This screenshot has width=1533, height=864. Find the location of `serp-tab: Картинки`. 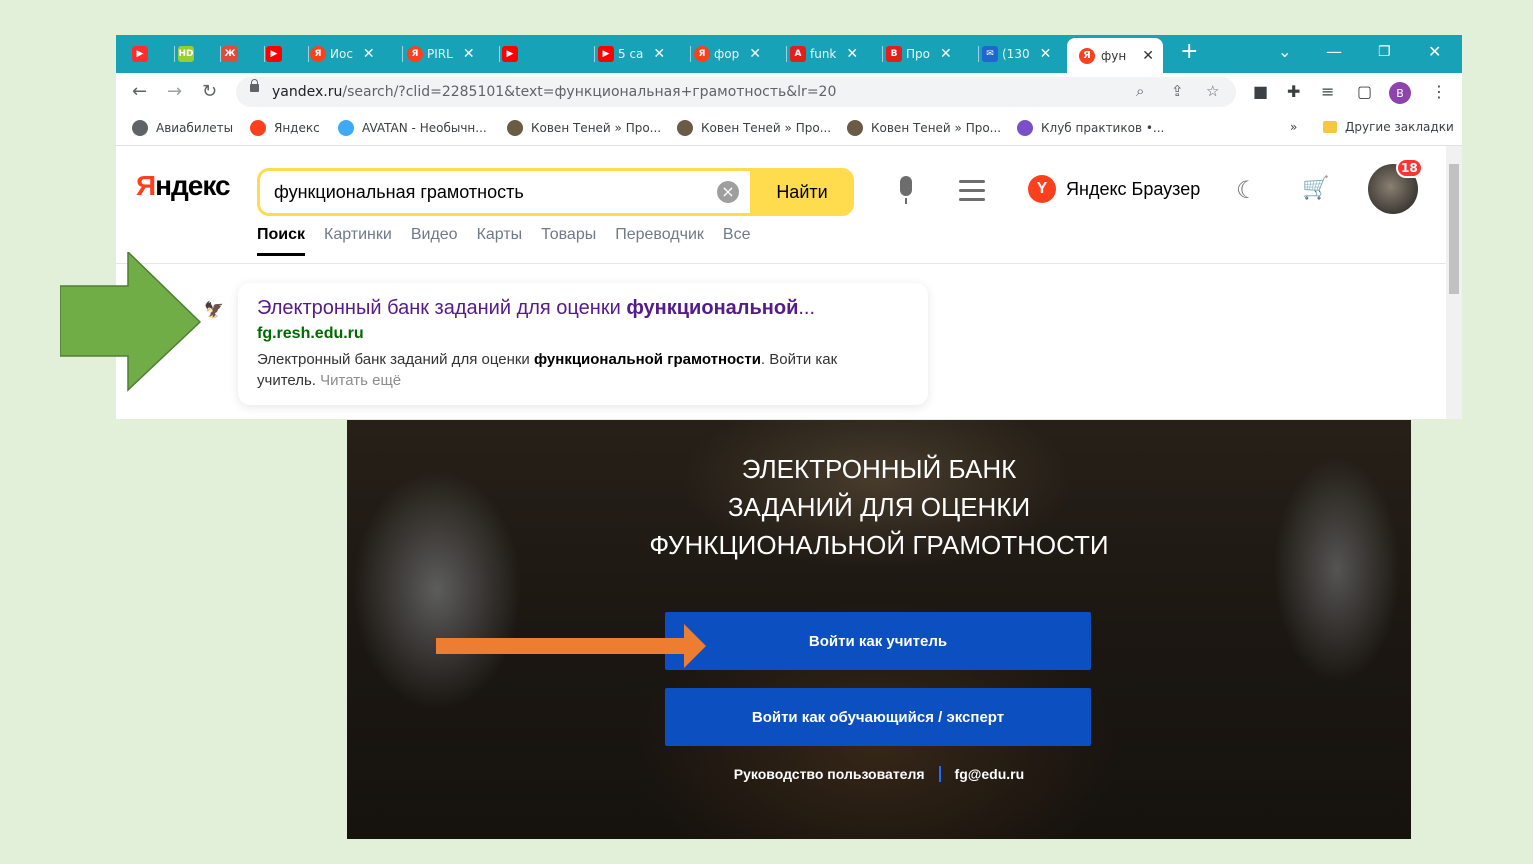

serp-tab: Картинки is located at coordinates (358, 241).